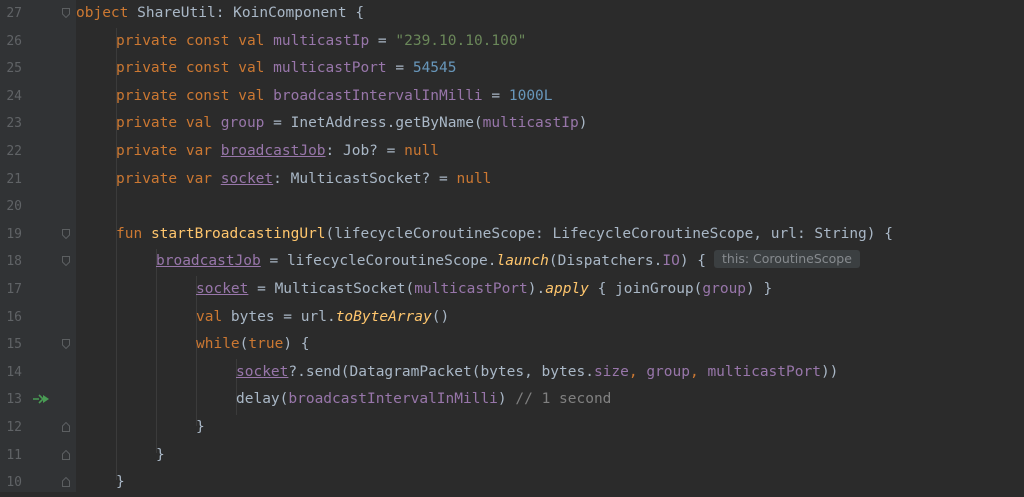  What do you see at coordinates (440, 316) in the screenshot?
I see `code-text: ()` at bounding box center [440, 316].